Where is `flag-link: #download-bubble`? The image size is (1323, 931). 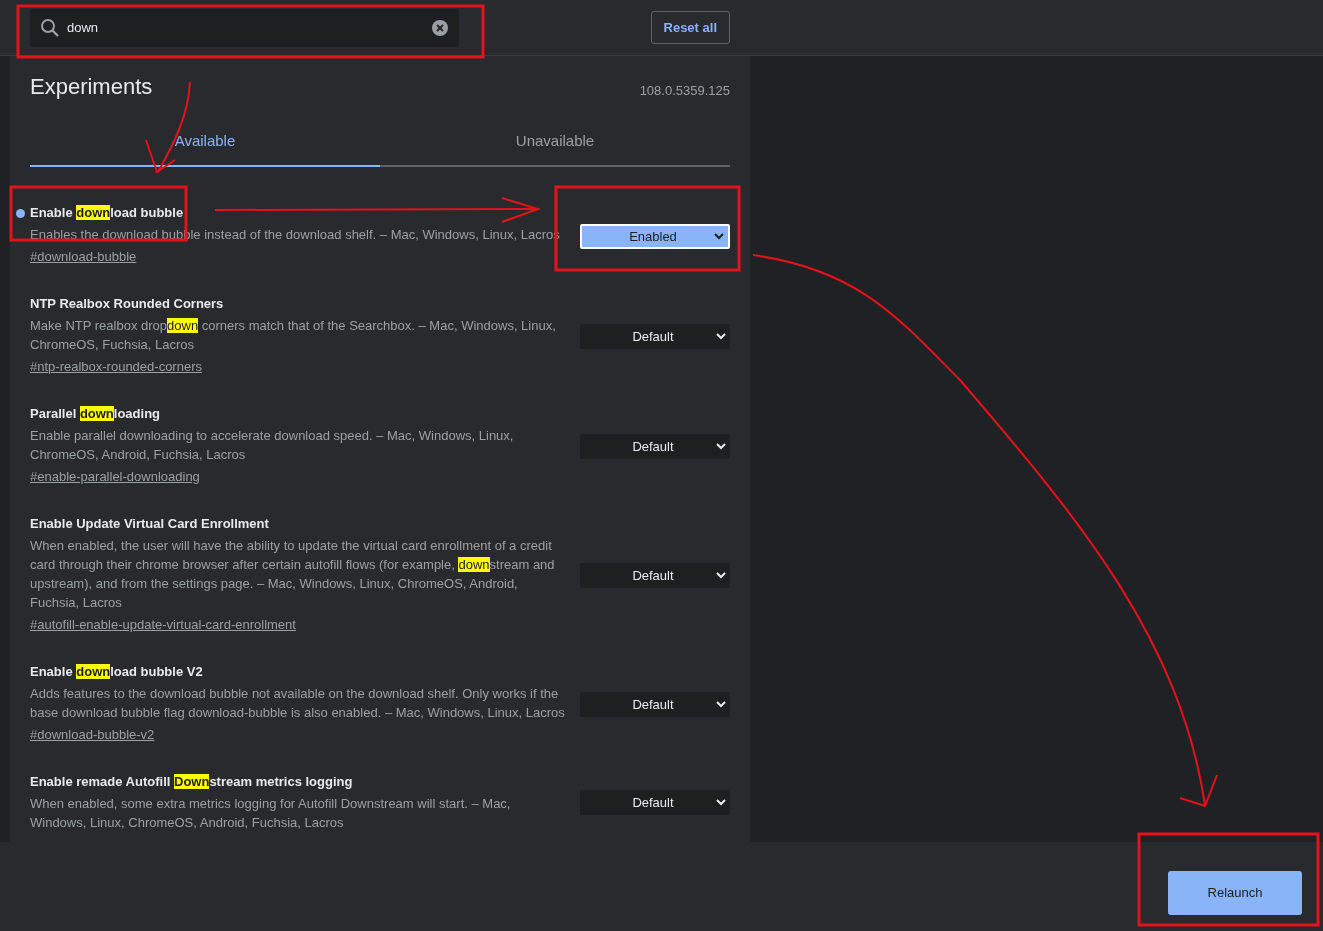 flag-link: #download-bubble is located at coordinates (83, 256).